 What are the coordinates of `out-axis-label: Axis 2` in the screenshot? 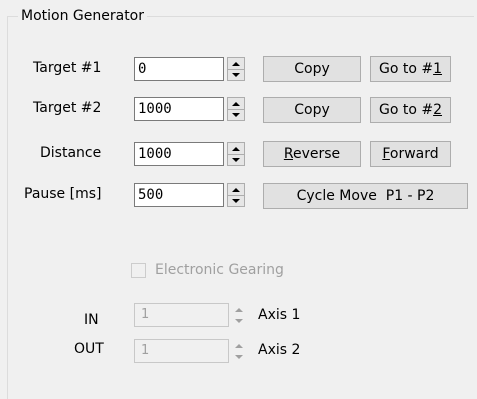 It's located at (279, 350).